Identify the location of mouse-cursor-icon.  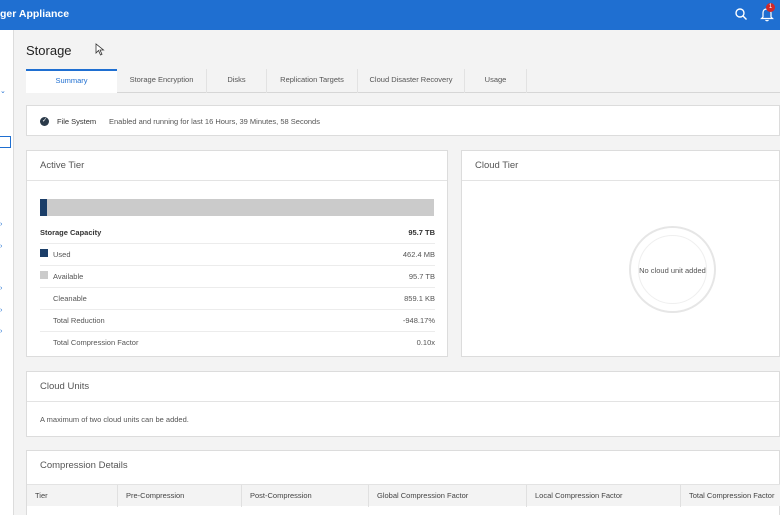
(100, 49).